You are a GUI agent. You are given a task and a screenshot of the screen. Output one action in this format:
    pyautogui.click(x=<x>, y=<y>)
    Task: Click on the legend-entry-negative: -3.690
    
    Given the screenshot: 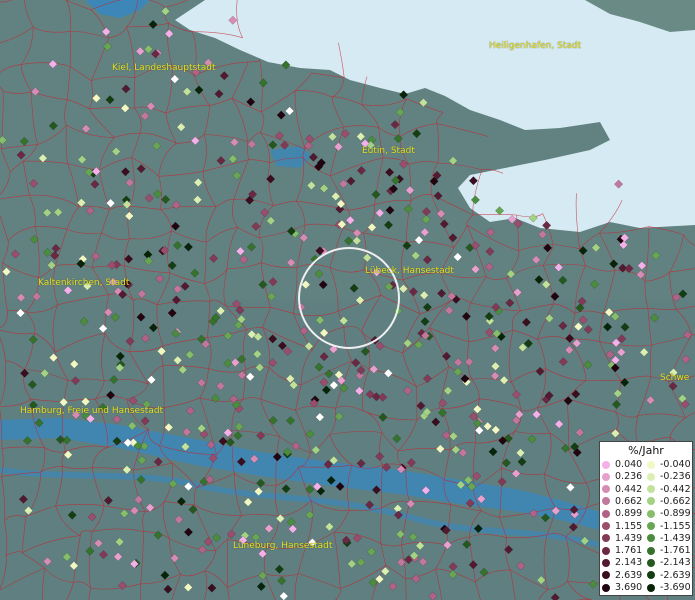 What is the action you would take?
    pyautogui.click(x=669, y=587)
    